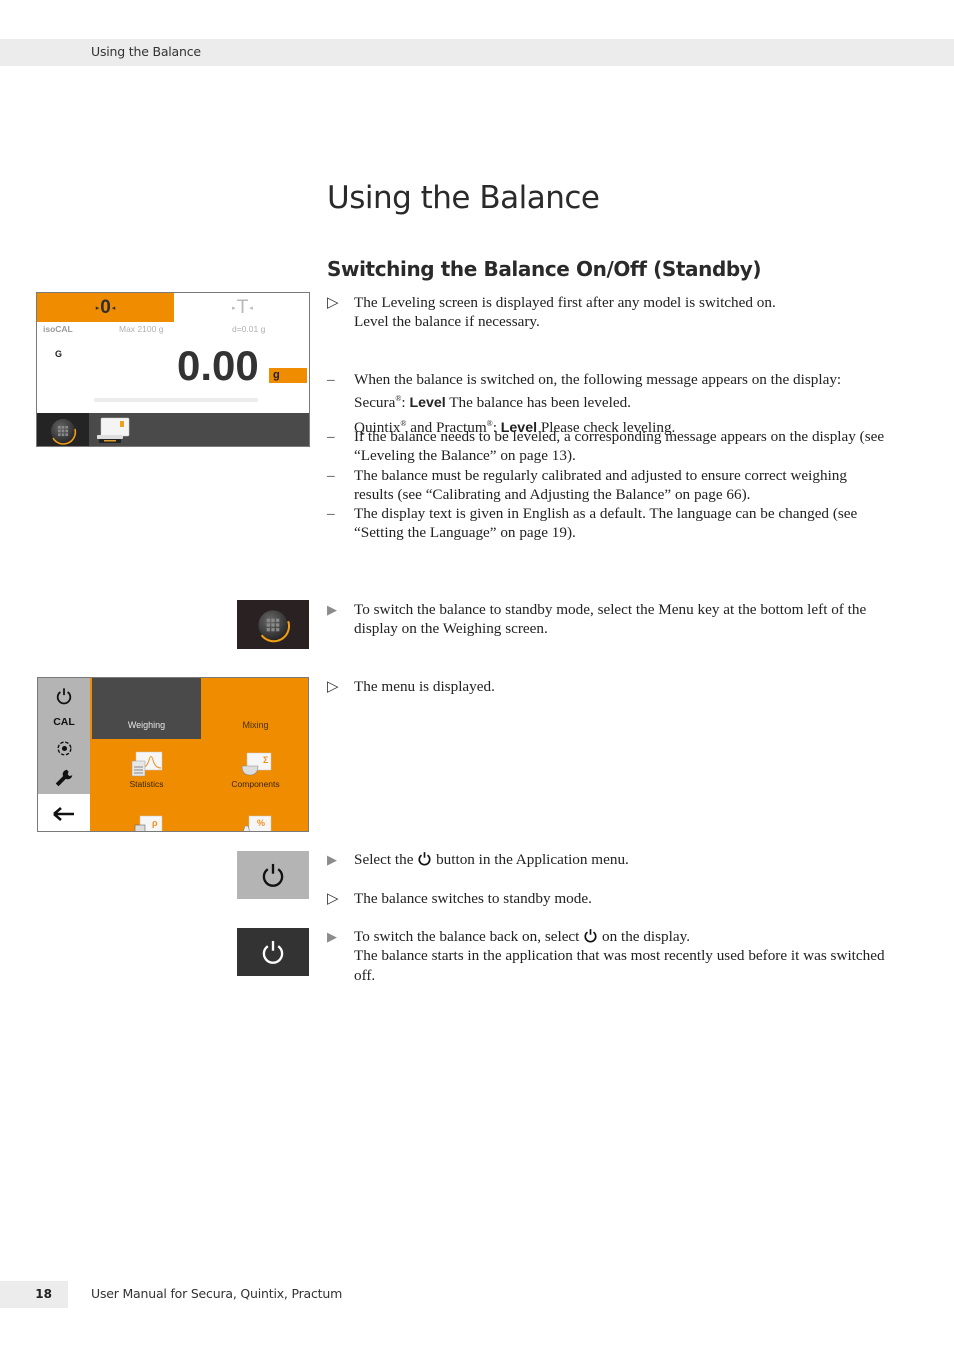 The image size is (954, 1350). I want to click on settings-button, so click(64, 778).